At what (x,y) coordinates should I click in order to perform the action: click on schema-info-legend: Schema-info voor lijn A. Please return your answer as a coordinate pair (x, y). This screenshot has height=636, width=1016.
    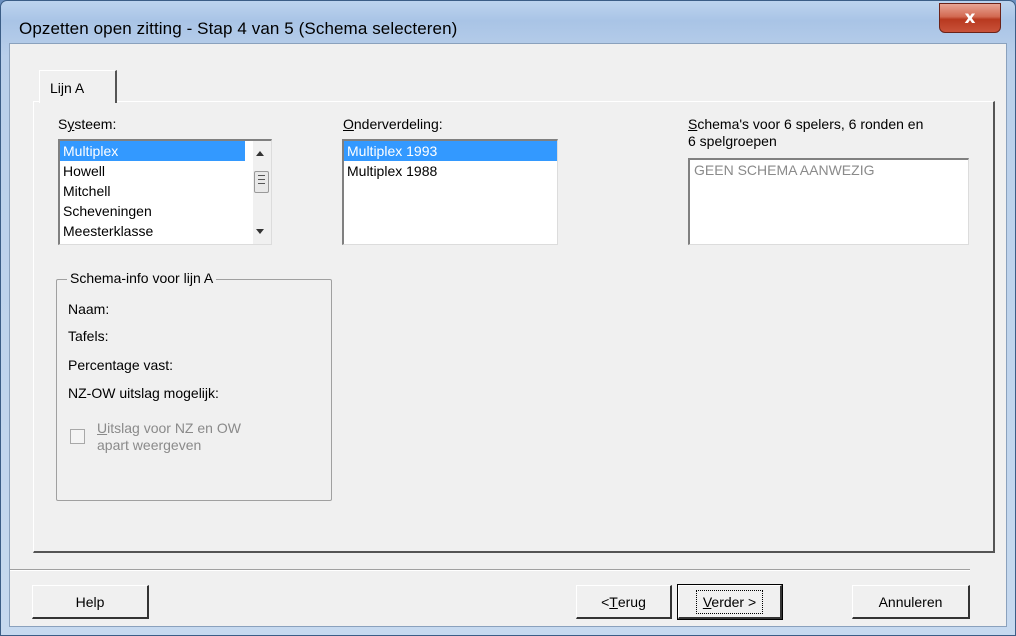
    Looking at the image, I should click on (142, 278).